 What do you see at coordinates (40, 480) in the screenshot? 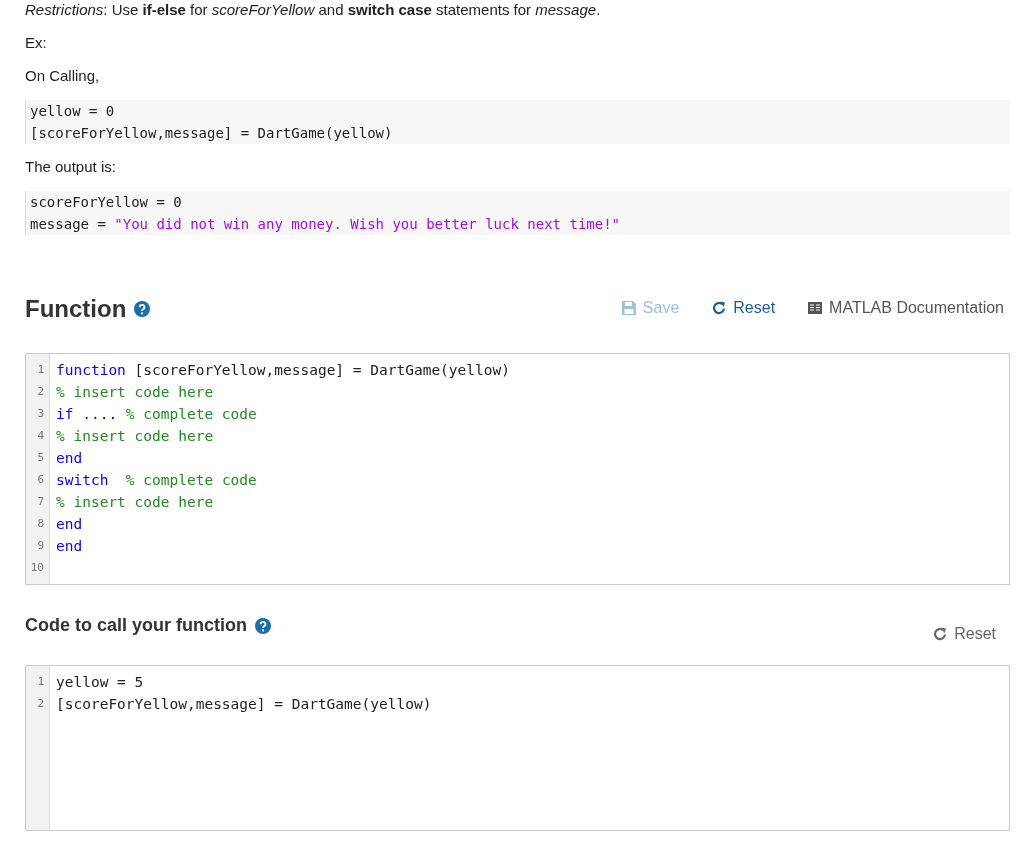
I see `line-number: 6` at bounding box center [40, 480].